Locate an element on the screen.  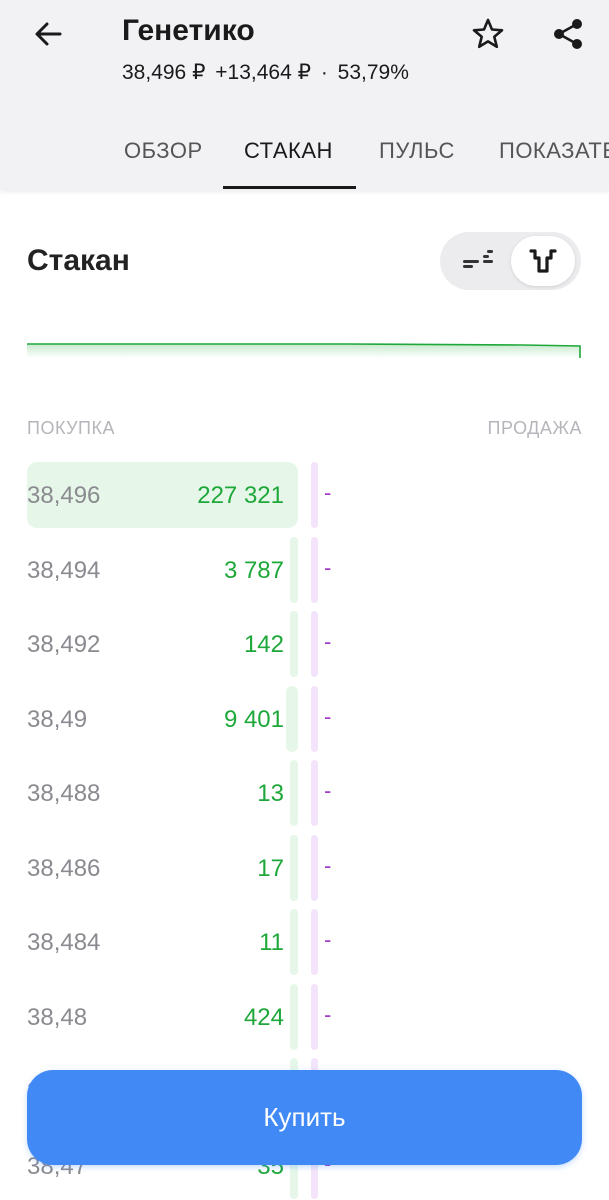
tab-bar: ОБЗОР СТАКАН ПУЛЬС ПОКАЗАТЕЛИ is located at coordinates (304, 155).